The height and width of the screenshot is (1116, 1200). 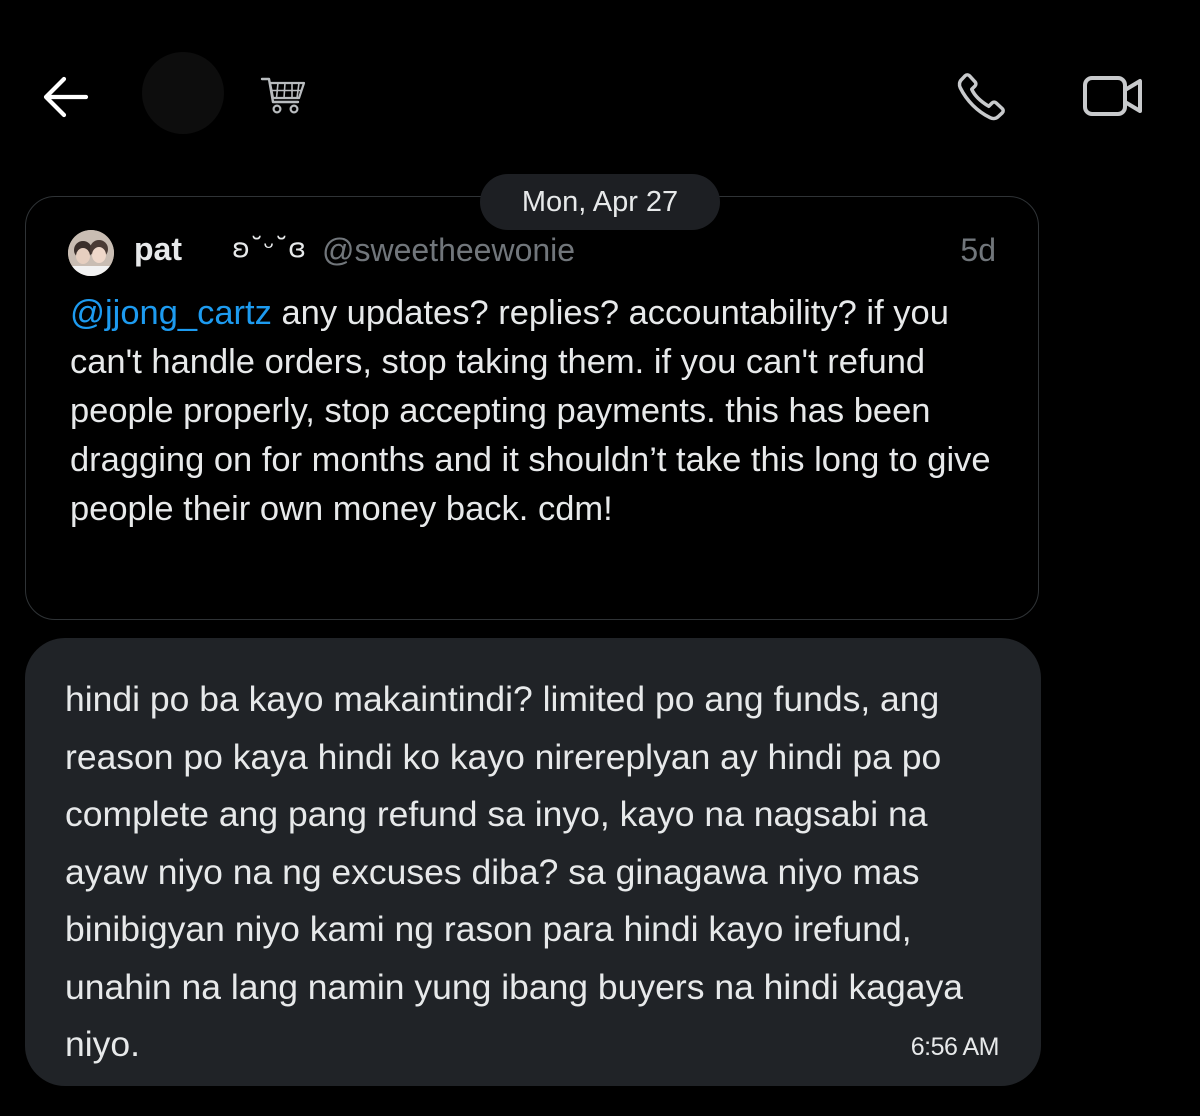 What do you see at coordinates (158, 249) in the screenshot?
I see `post-author-name: pat` at bounding box center [158, 249].